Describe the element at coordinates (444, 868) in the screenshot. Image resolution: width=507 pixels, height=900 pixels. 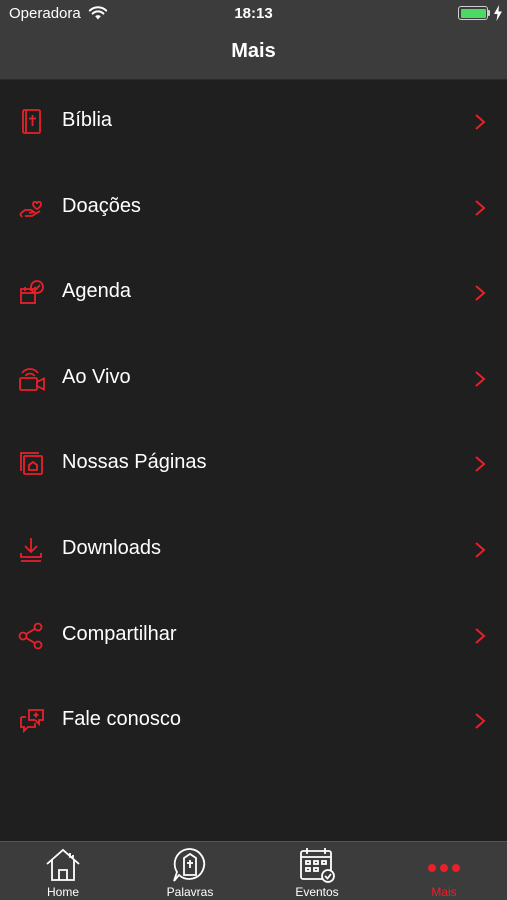
I see `more-dots-icon` at that location.